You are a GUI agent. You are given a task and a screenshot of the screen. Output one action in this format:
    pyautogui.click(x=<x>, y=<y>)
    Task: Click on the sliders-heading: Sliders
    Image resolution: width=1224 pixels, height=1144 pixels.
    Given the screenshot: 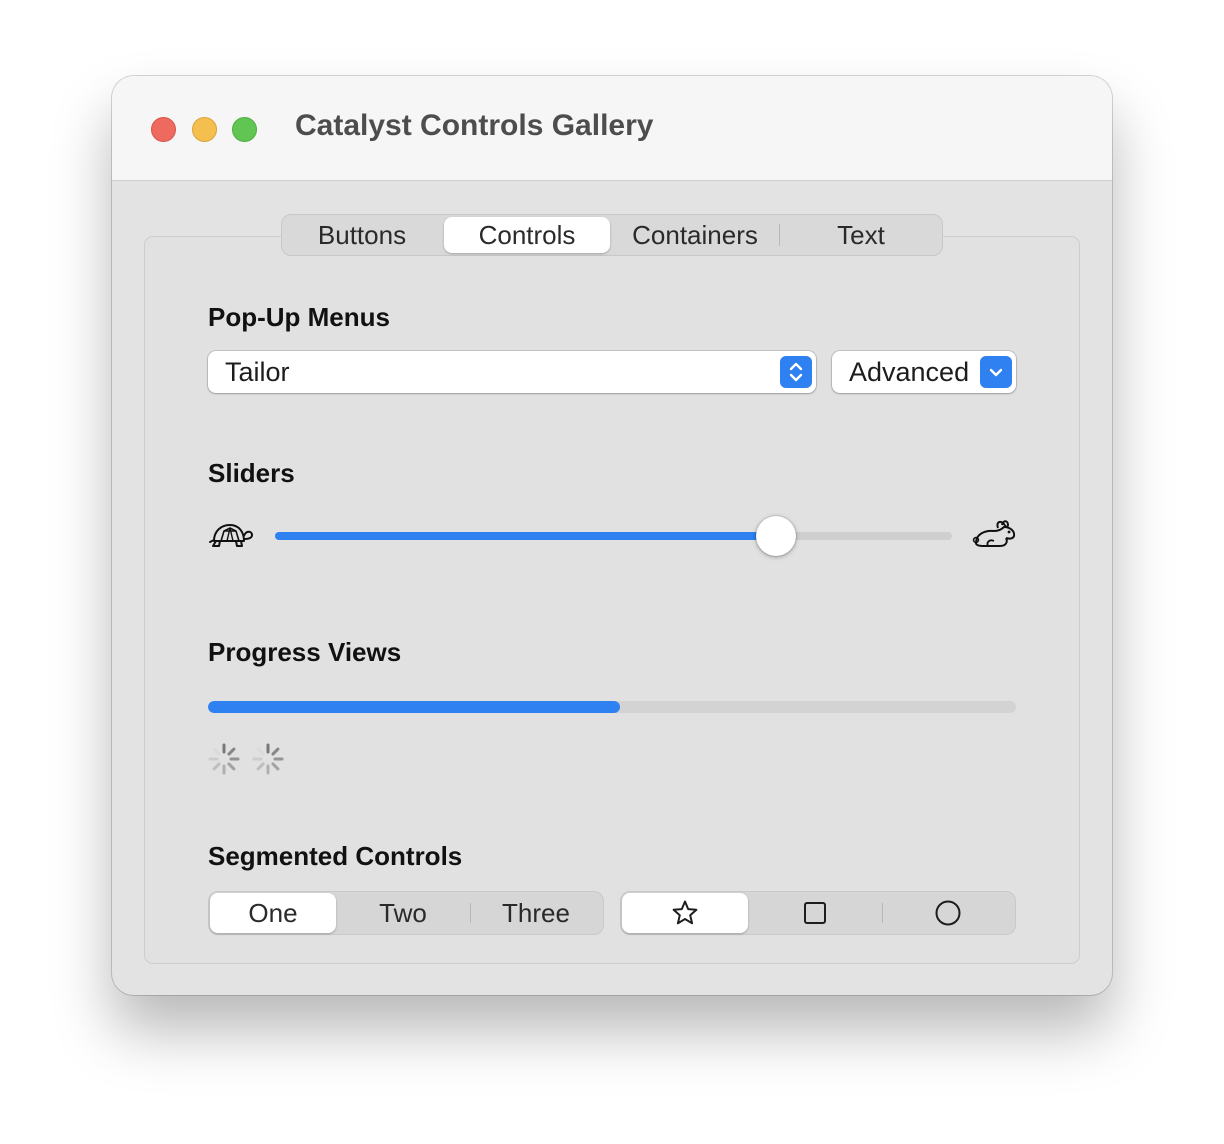 What is the action you would take?
    pyautogui.click(x=251, y=473)
    